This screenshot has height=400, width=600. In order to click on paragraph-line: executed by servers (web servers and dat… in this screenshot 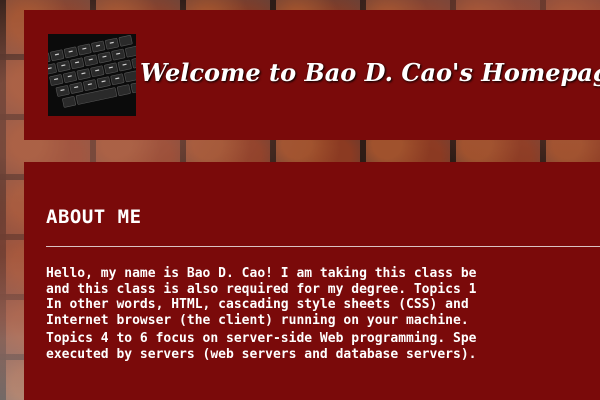, I will do `click(261, 354)`.